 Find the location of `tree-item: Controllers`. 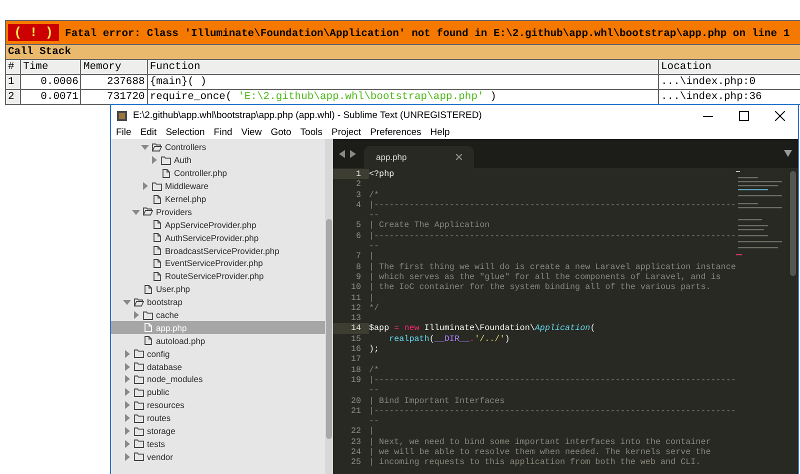

tree-item: Controllers is located at coordinates (218, 147).